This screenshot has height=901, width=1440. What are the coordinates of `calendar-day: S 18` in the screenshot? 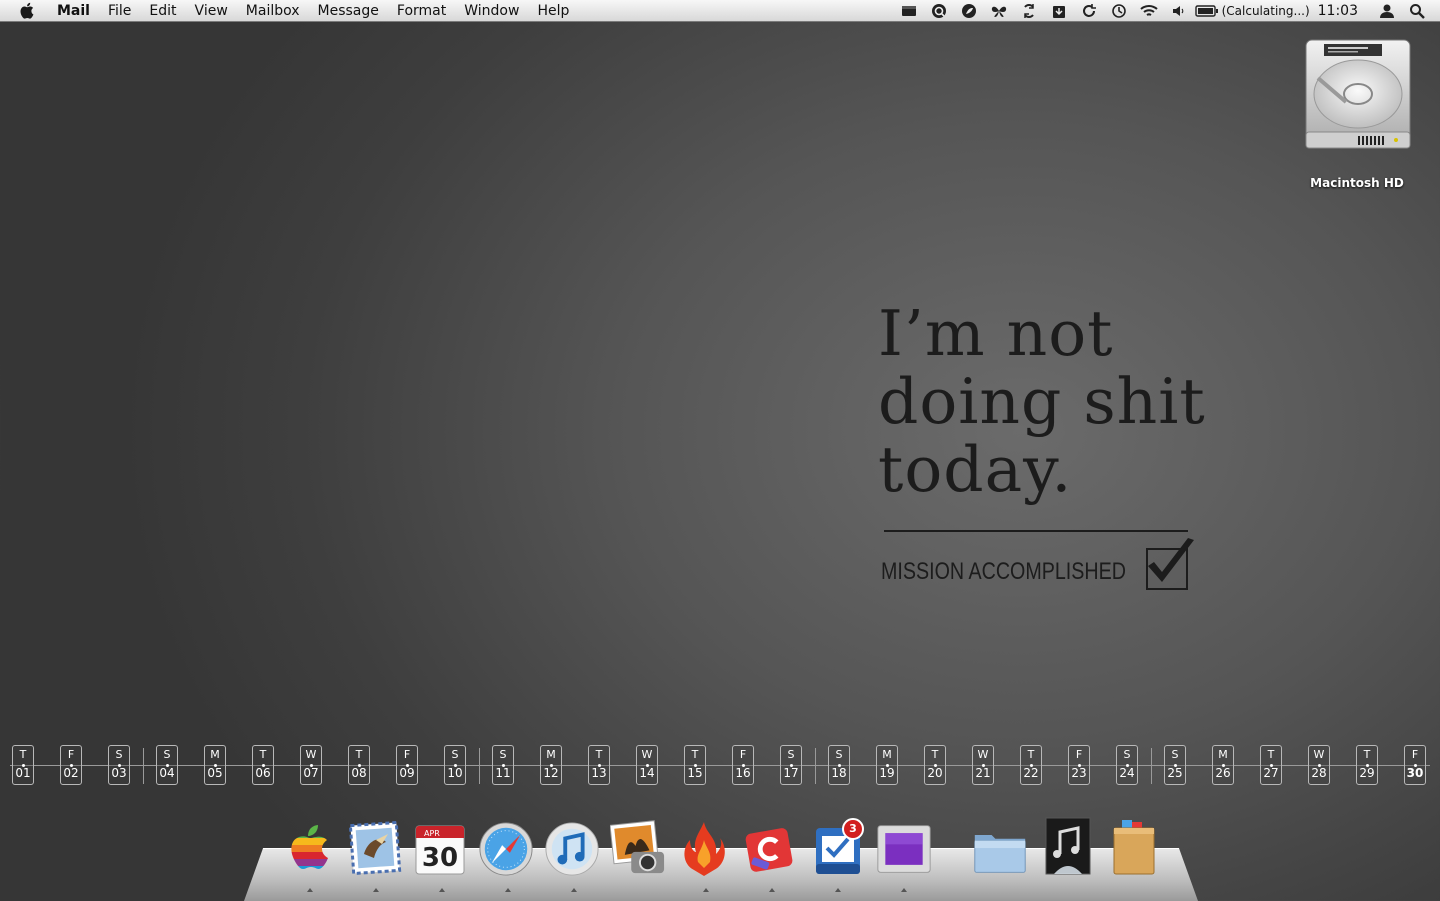 It's located at (839, 765).